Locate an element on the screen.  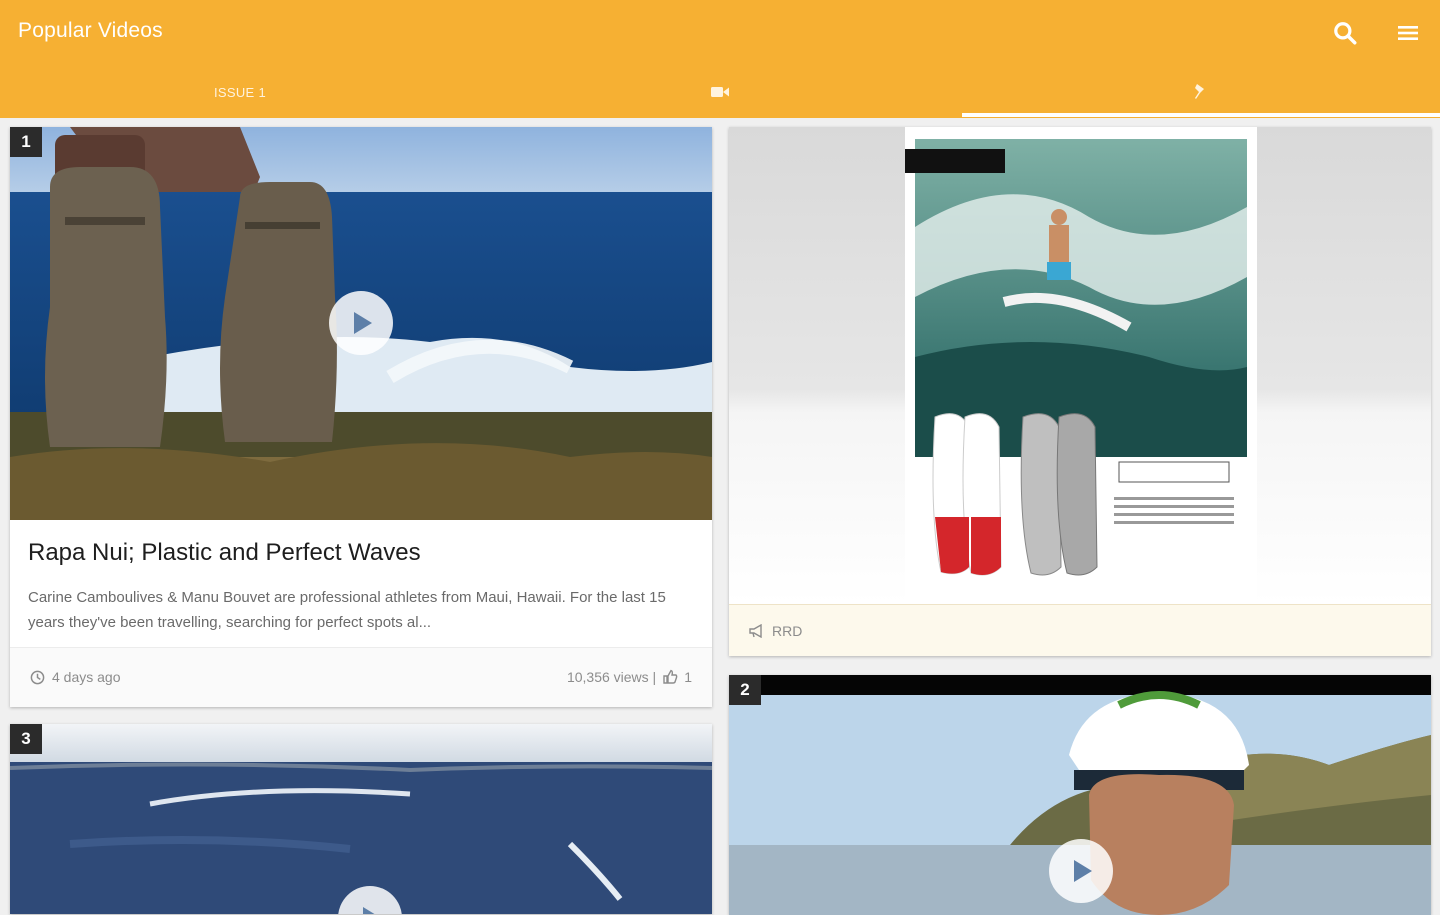
time-ago: 4 days ago is located at coordinates (86, 677).